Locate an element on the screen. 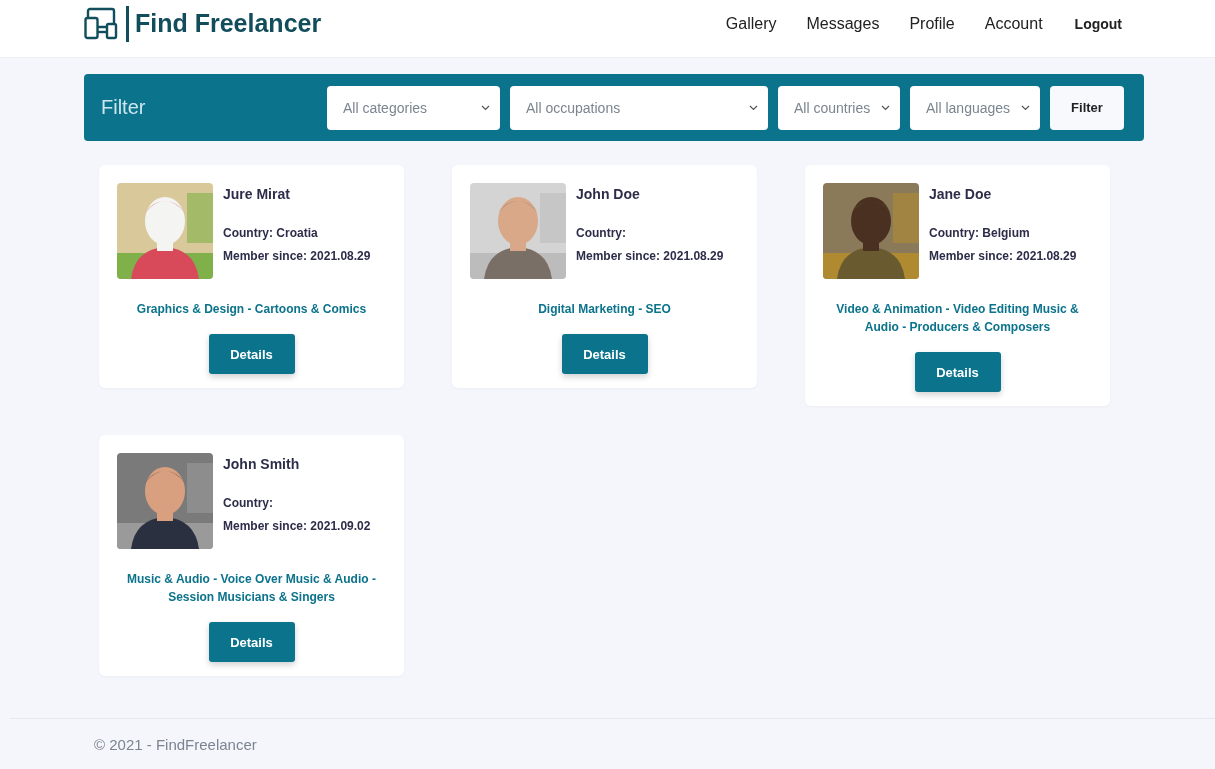 The height and width of the screenshot is (769, 1215). devices-icon is located at coordinates (102, 23).